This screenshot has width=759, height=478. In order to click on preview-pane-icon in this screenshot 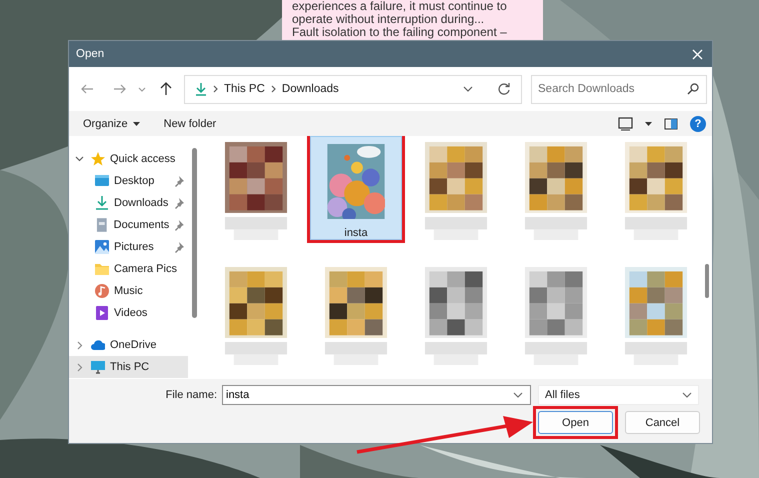, I will do `click(671, 124)`.